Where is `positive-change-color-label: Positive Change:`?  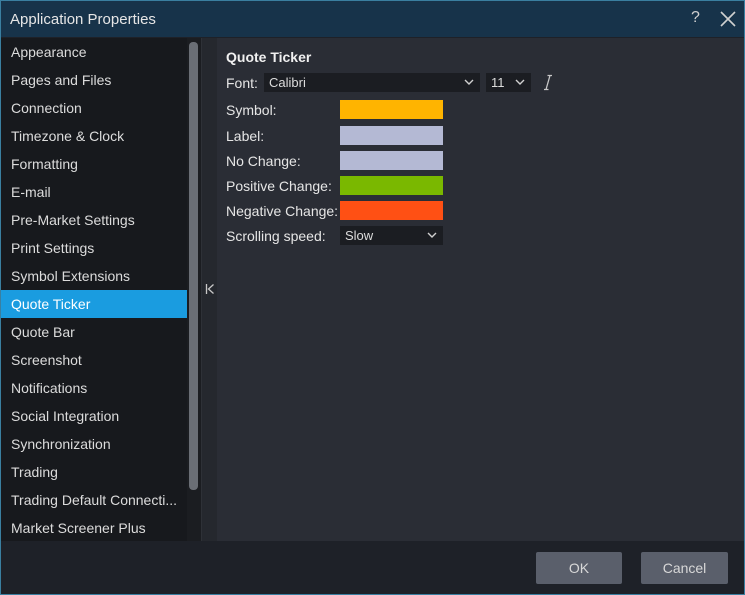
positive-change-color-label: Positive Change: is located at coordinates (279, 186).